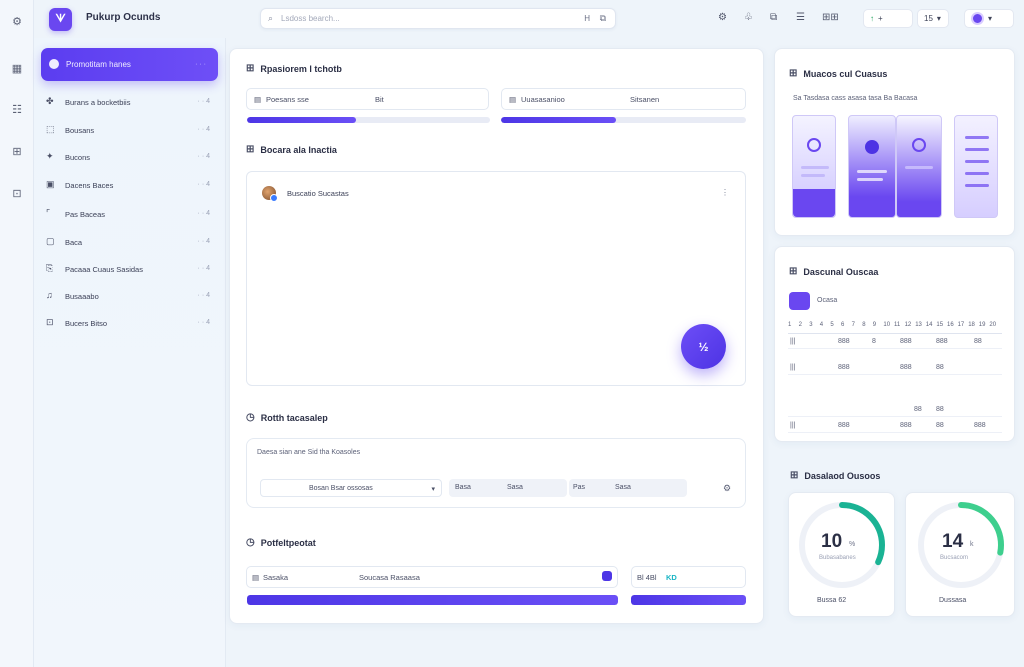 The height and width of the screenshot is (667, 1024). I want to click on calendar-icon, so click(799, 301).